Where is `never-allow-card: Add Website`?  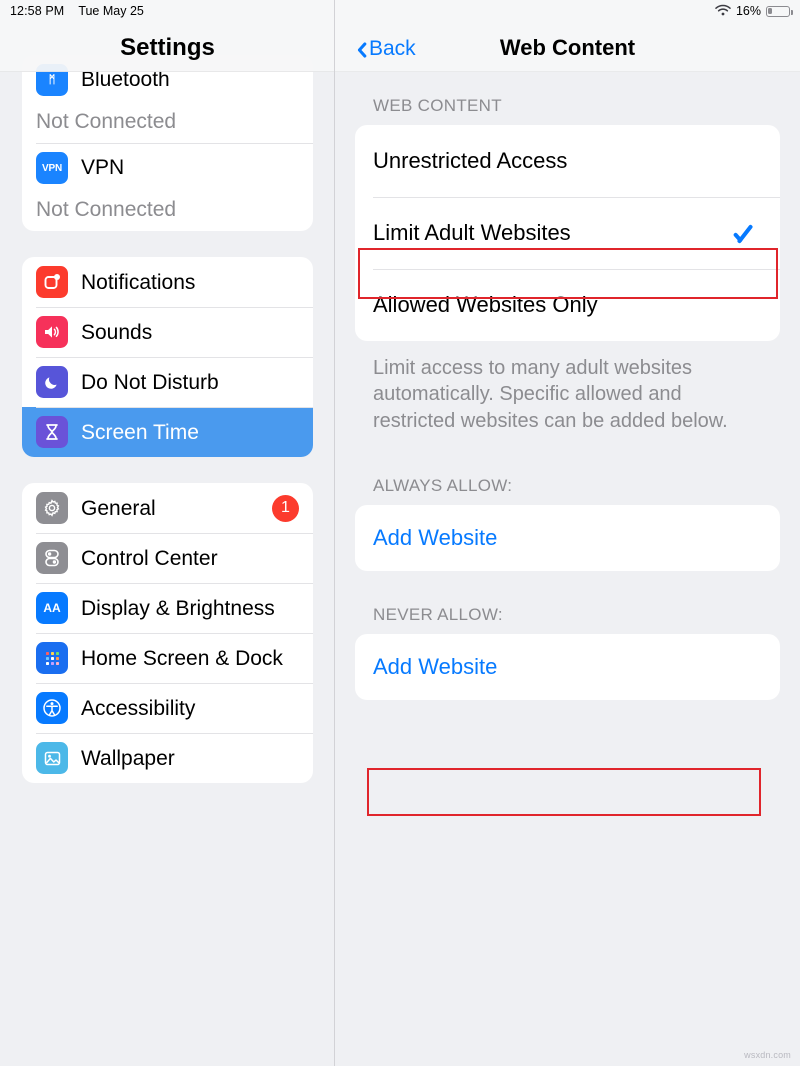
never-allow-card: Add Website is located at coordinates (567, 667).